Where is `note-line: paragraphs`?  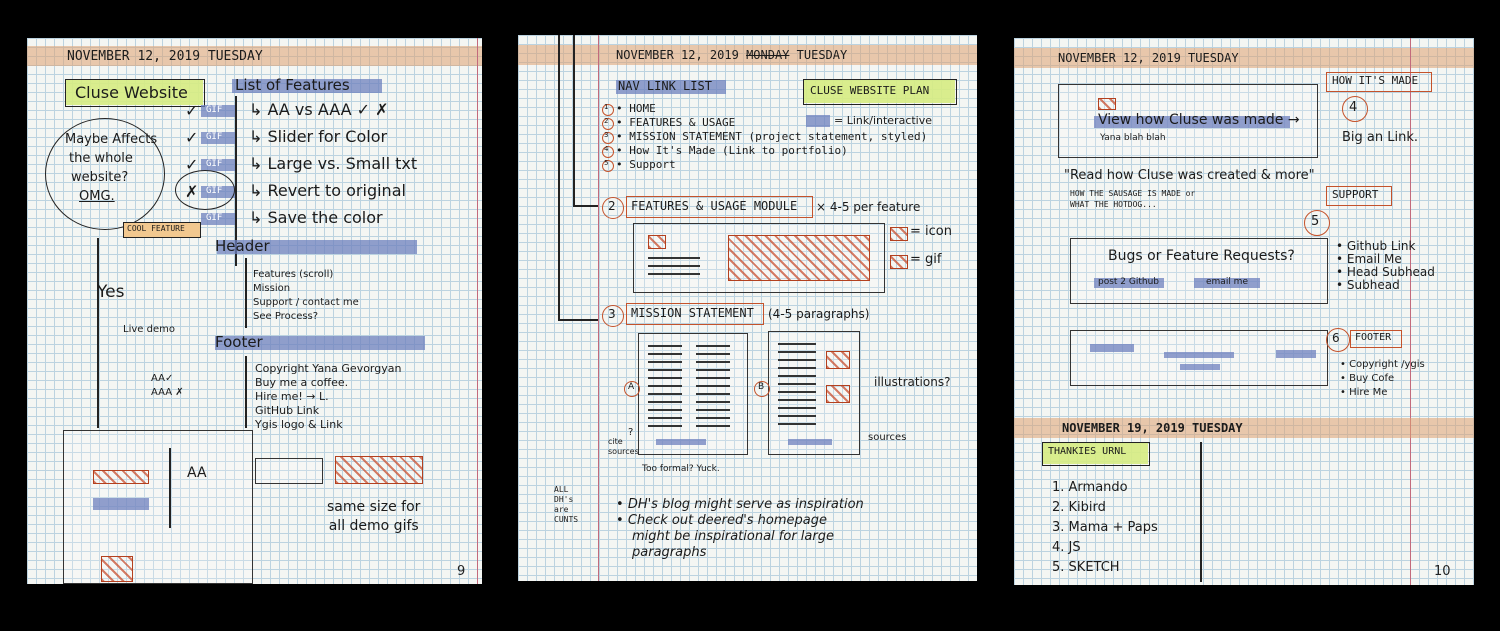 note-line: paragraphs is located at coordinates (669, 552).